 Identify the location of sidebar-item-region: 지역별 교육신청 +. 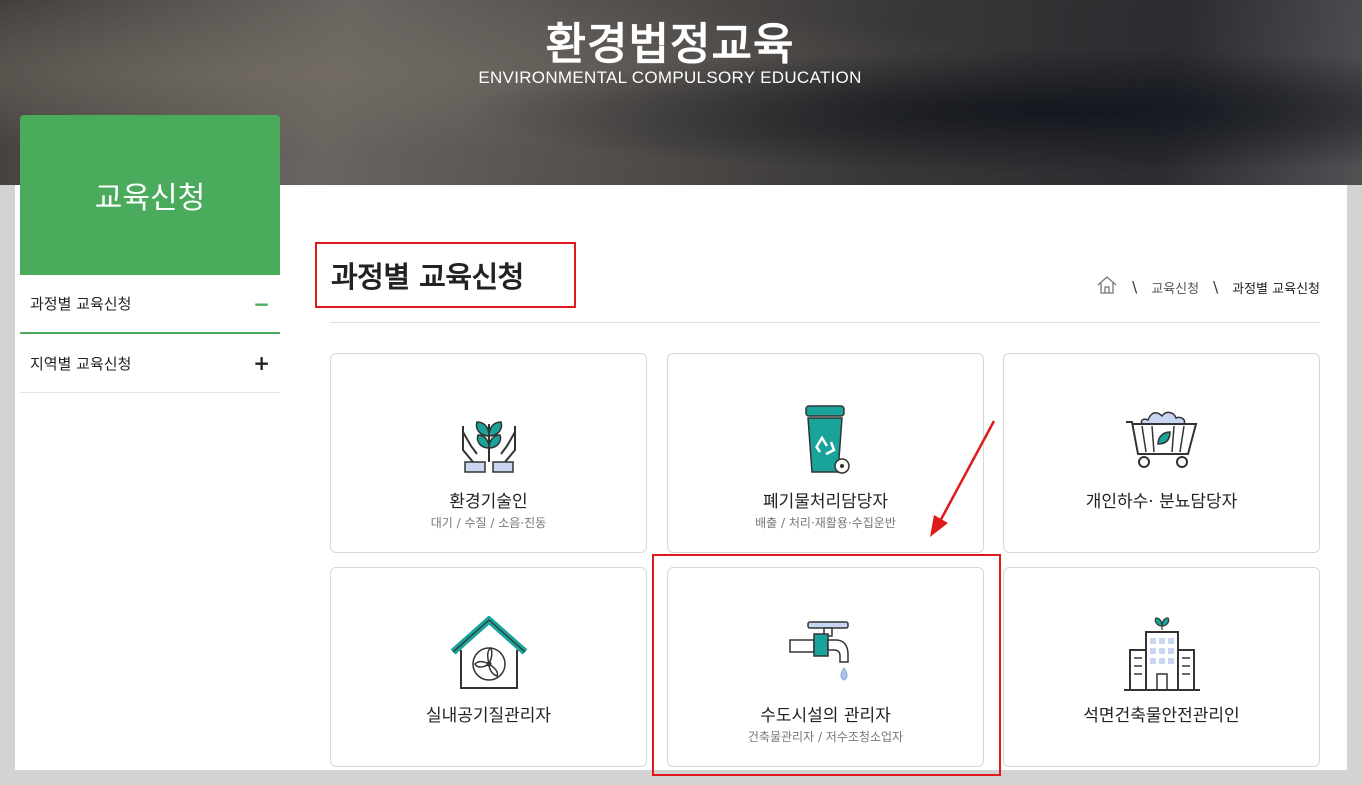
(150, 363).